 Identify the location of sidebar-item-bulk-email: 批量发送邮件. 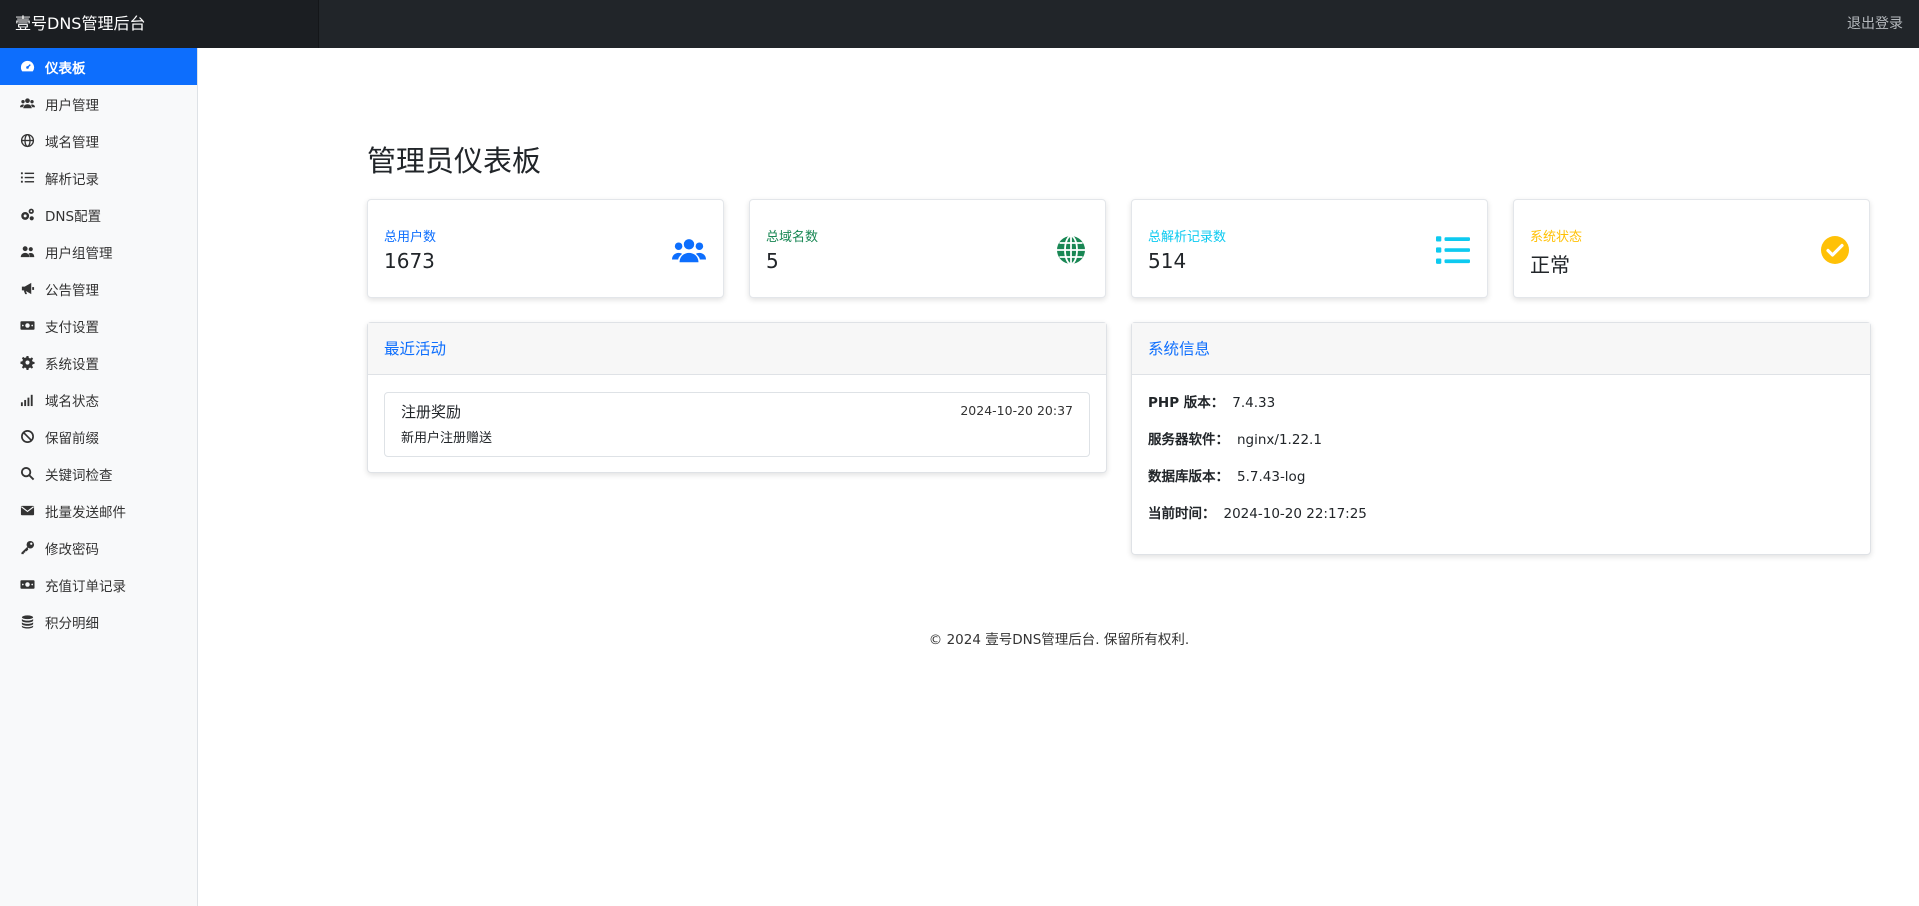
(98, 510).